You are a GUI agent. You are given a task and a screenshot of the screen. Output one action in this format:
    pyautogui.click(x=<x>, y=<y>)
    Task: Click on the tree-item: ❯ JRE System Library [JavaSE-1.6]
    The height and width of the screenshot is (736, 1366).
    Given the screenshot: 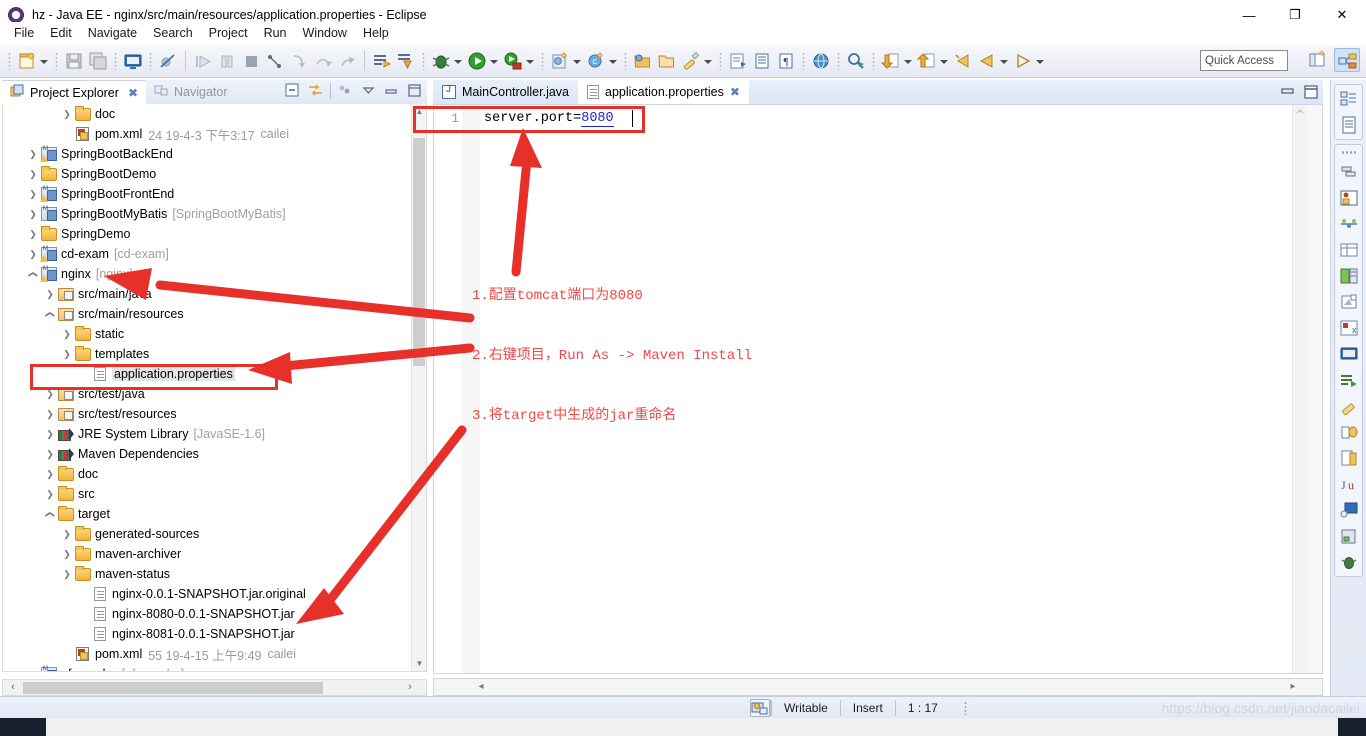 What is the action you would take?
    pyautogui.click(x=214, y=434)
    